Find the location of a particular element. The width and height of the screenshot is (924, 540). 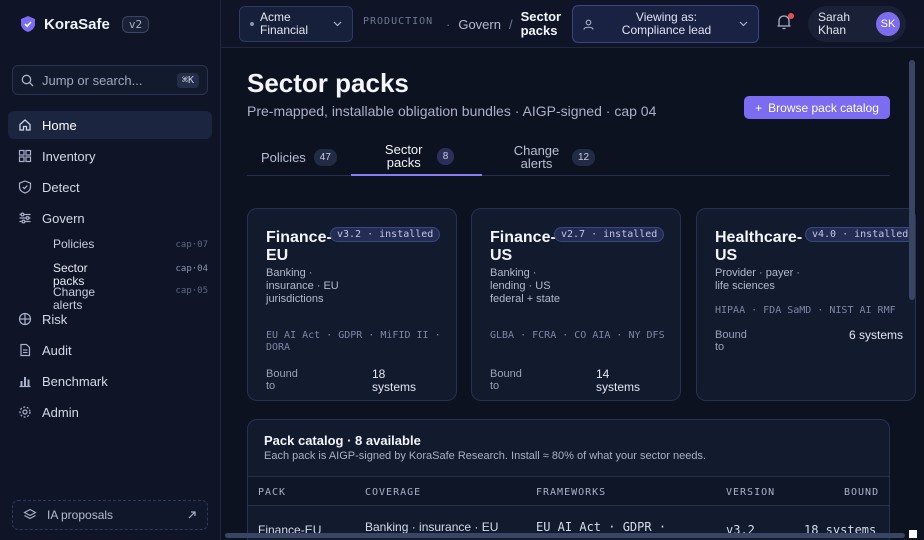

table-cell-coverage: Banking · insurance · EU is located at coordinates (432, 527).